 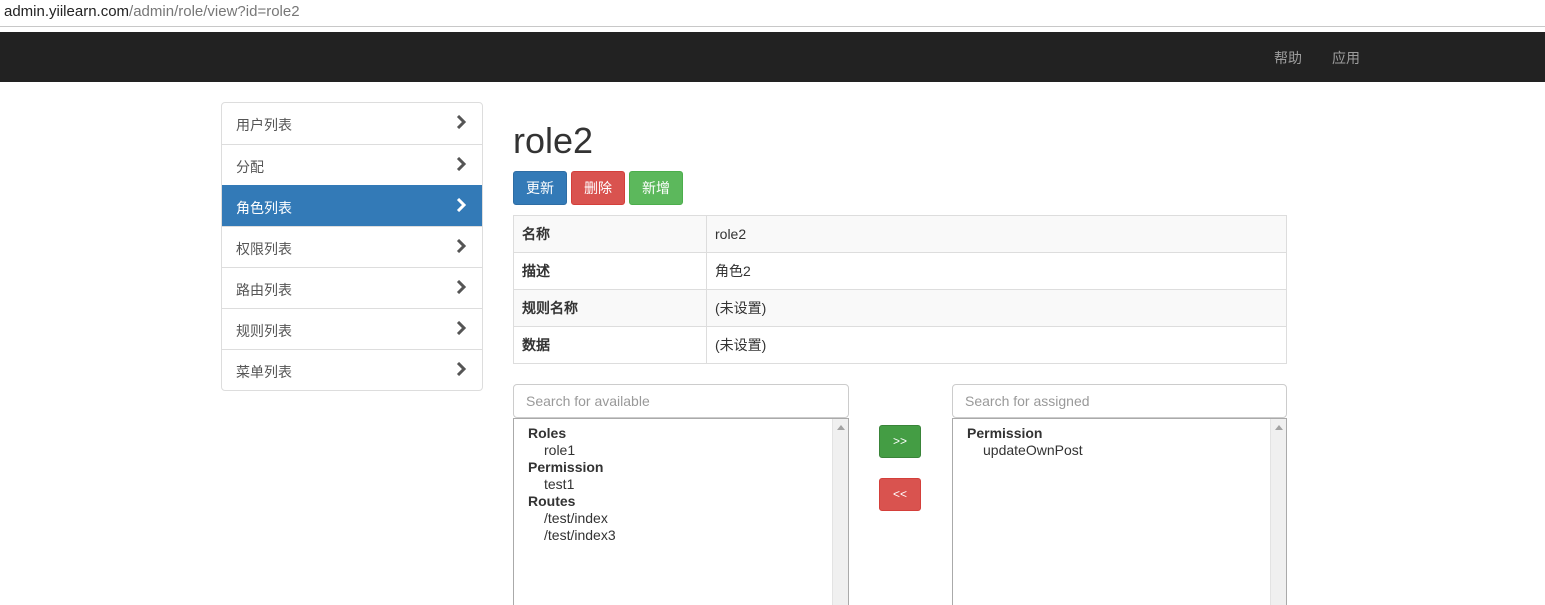 I want to click on sidebar-item-permissions: 权限列表, so click(x=352, y=246).